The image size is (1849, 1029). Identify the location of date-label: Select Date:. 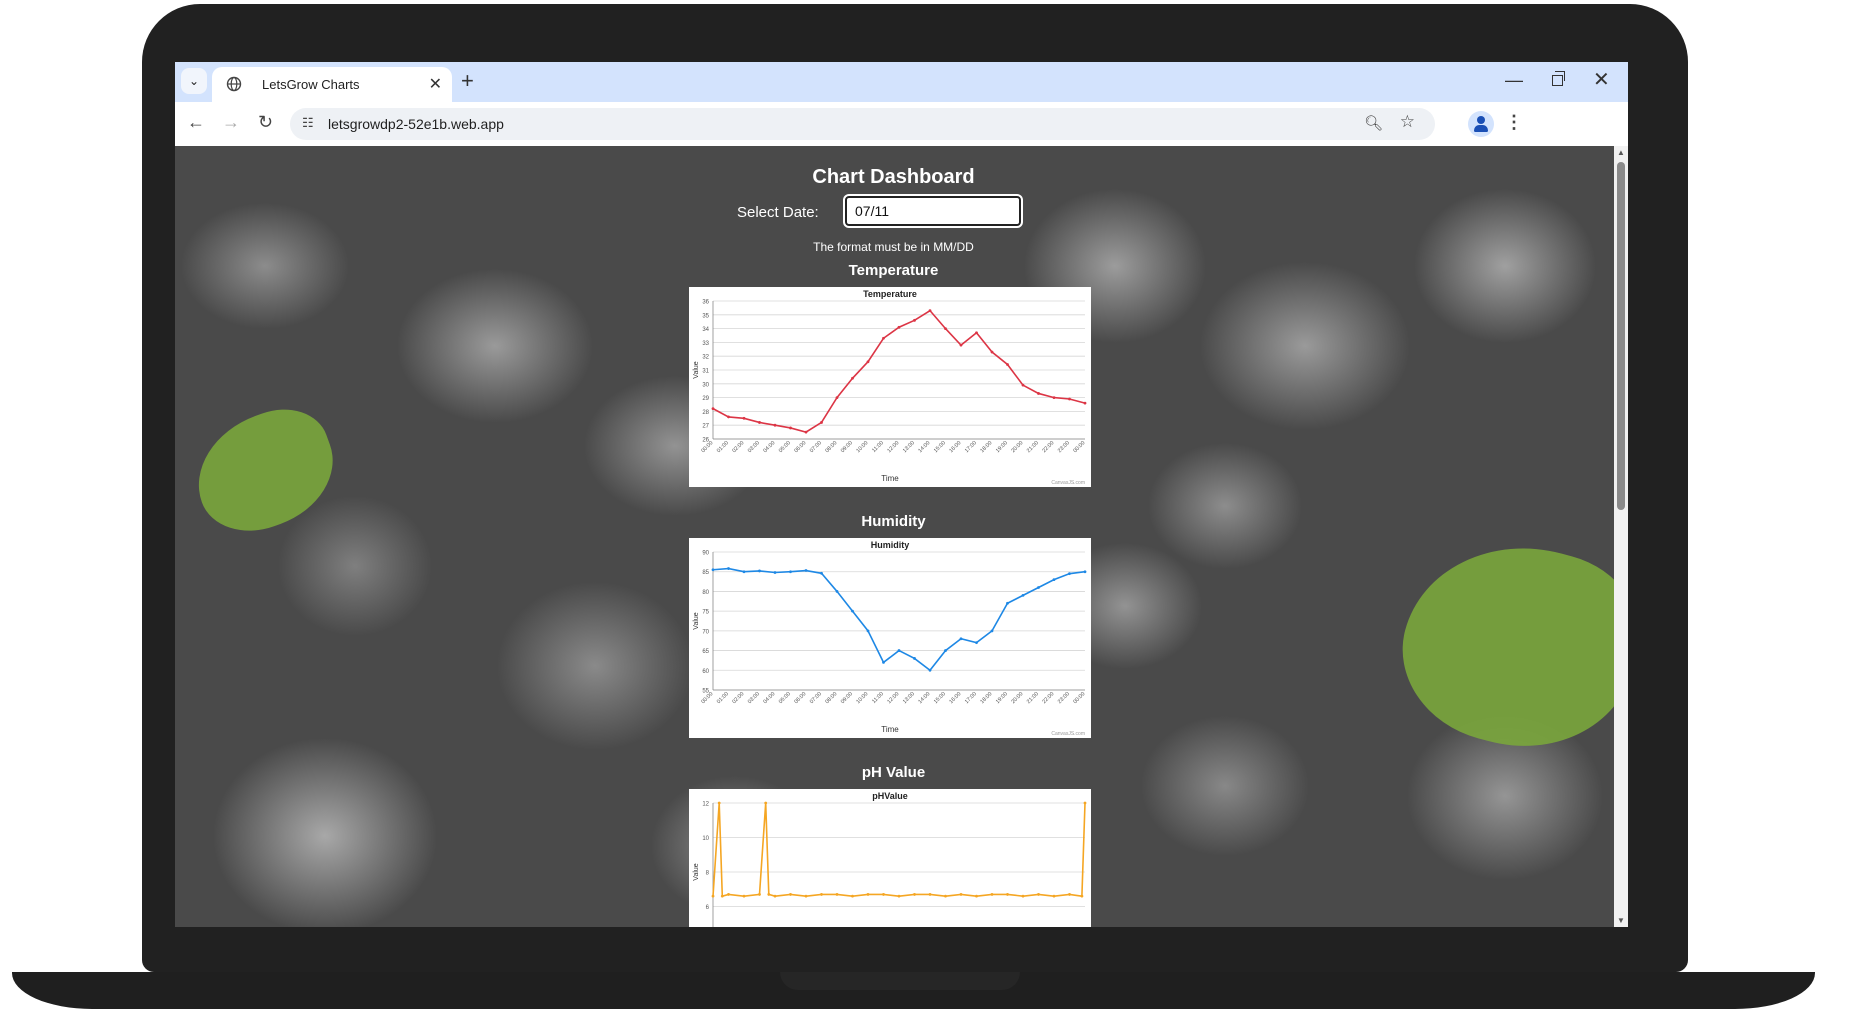
(778, 212).